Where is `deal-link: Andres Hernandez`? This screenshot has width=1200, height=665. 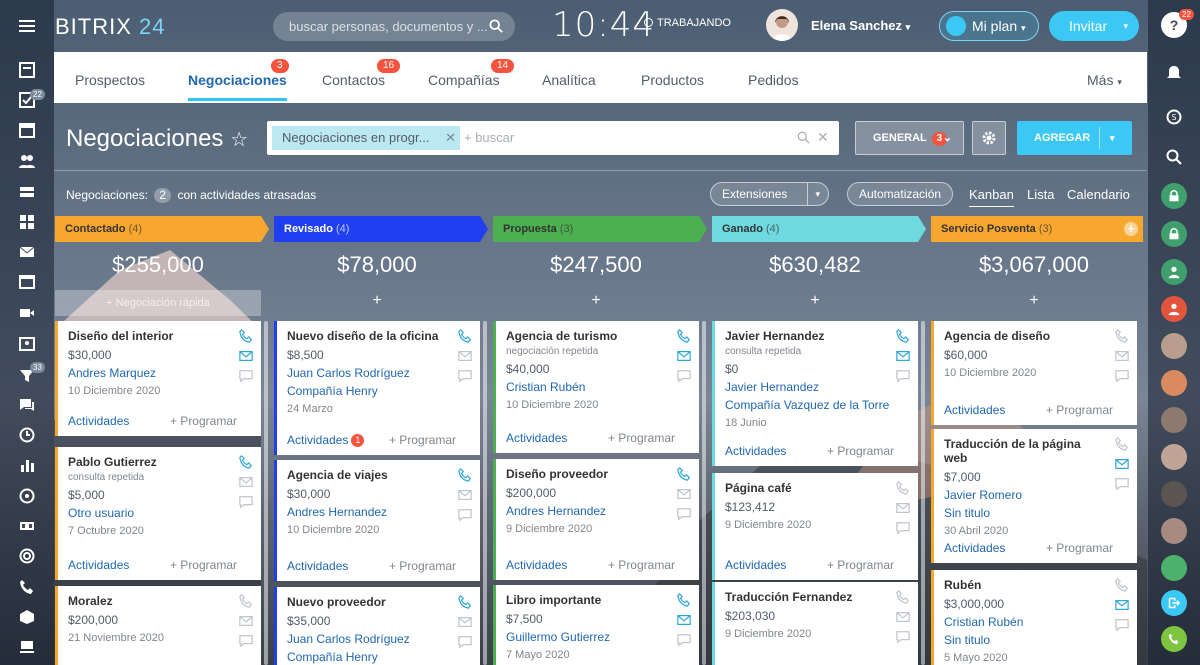 deal-link: Andres Hernandez is located at coordinates (602, 511).